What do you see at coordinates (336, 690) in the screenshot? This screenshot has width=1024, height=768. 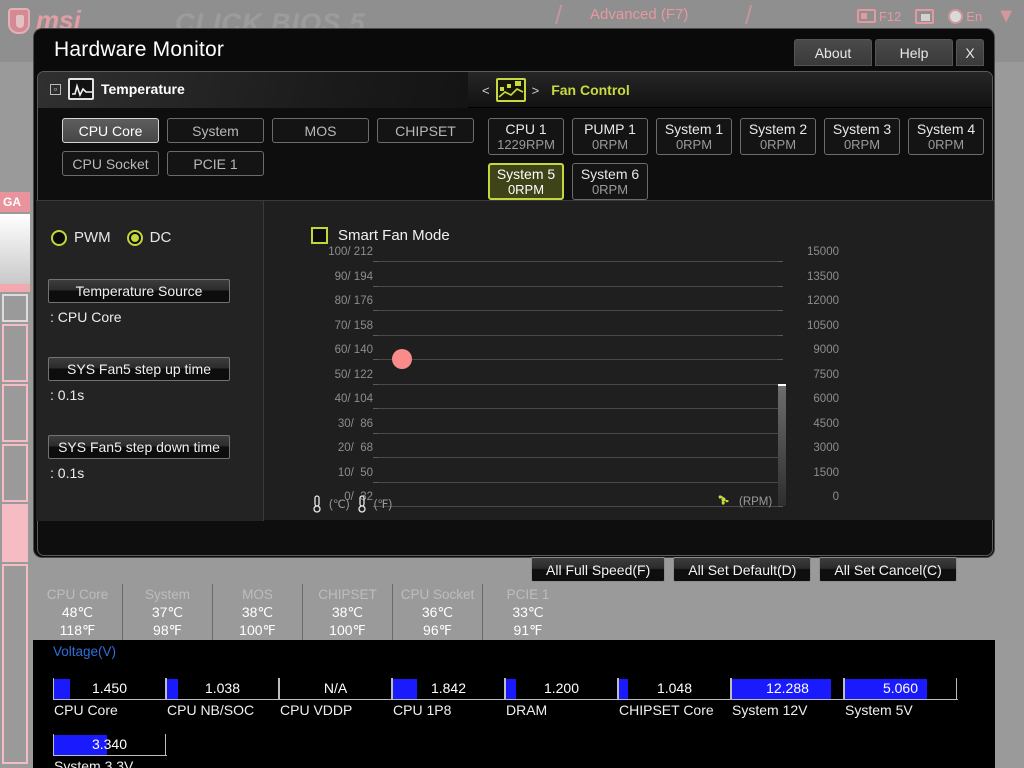 I see `voltage-item: N/A CPU VDDP` at bounding box center [336, 690].